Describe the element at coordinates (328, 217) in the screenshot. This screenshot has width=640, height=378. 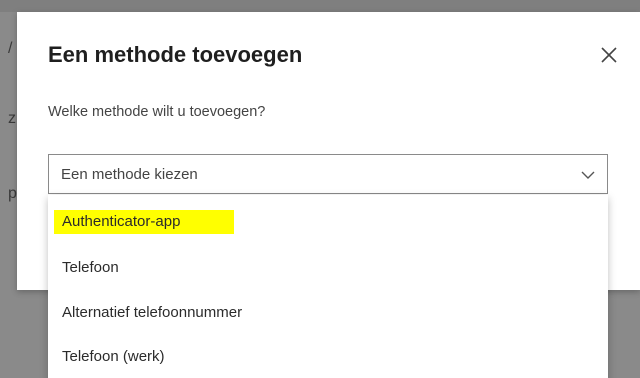
I see `option-authenticator-app: Authenticator-app` at that location.